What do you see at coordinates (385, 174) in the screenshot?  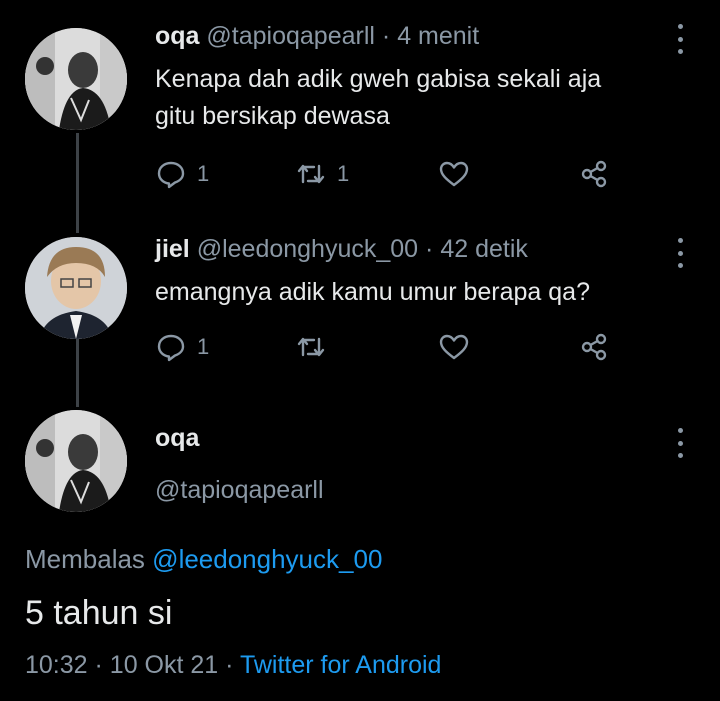 I see `tweet-actions: 1 1` at bounding box center [385, 174].